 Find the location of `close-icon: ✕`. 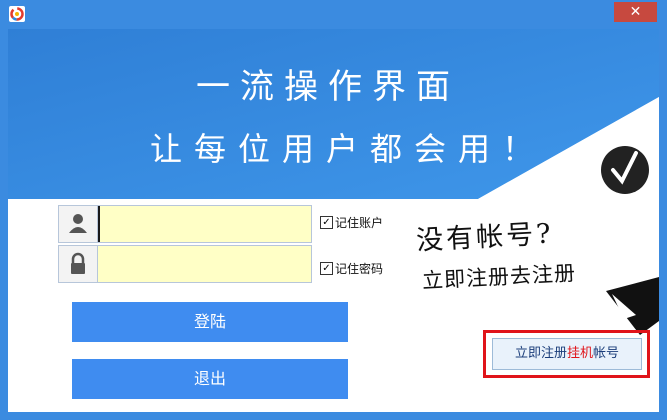

close-icon: ✕ is located at coordinates (635, 12).